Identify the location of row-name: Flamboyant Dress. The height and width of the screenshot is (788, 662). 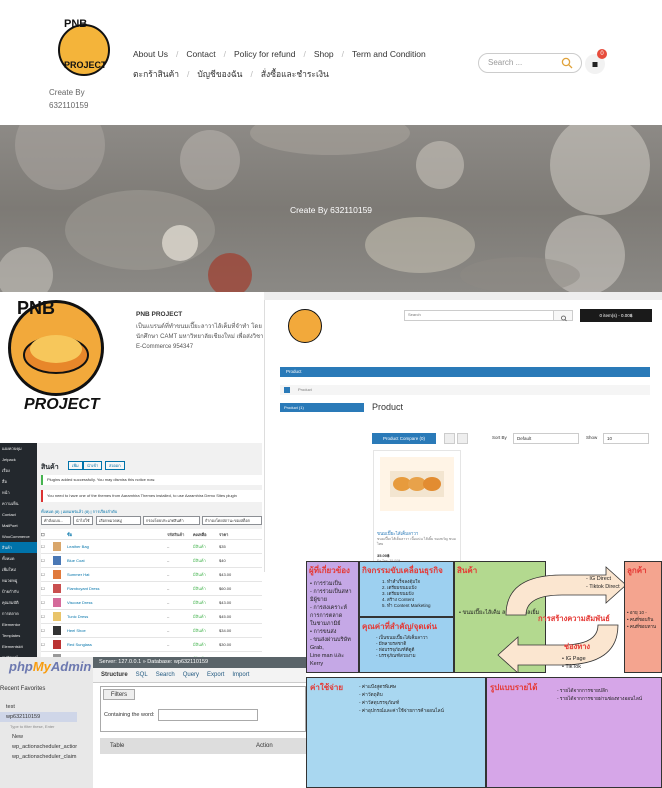
(117, 588).